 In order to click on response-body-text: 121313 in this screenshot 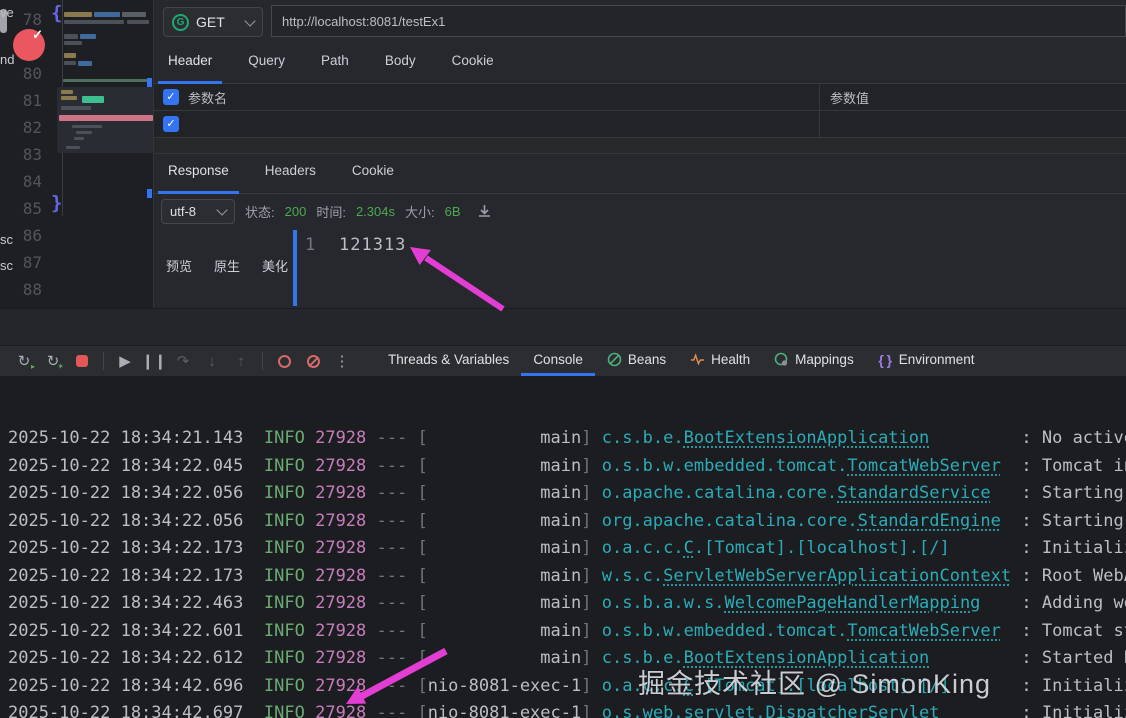, I will do `click(372, 245)`.